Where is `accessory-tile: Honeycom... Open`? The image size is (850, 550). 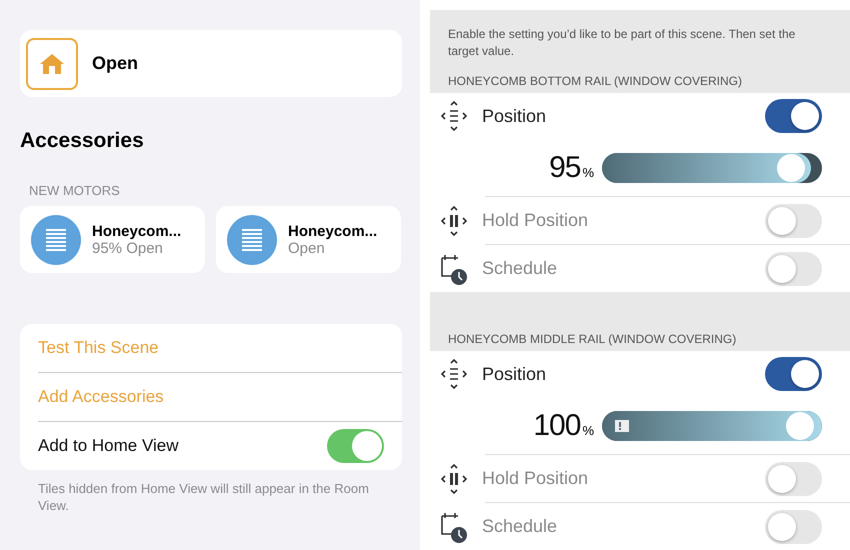 accessory-tile: Honeycom... Open is located at coordinates (308, 239).